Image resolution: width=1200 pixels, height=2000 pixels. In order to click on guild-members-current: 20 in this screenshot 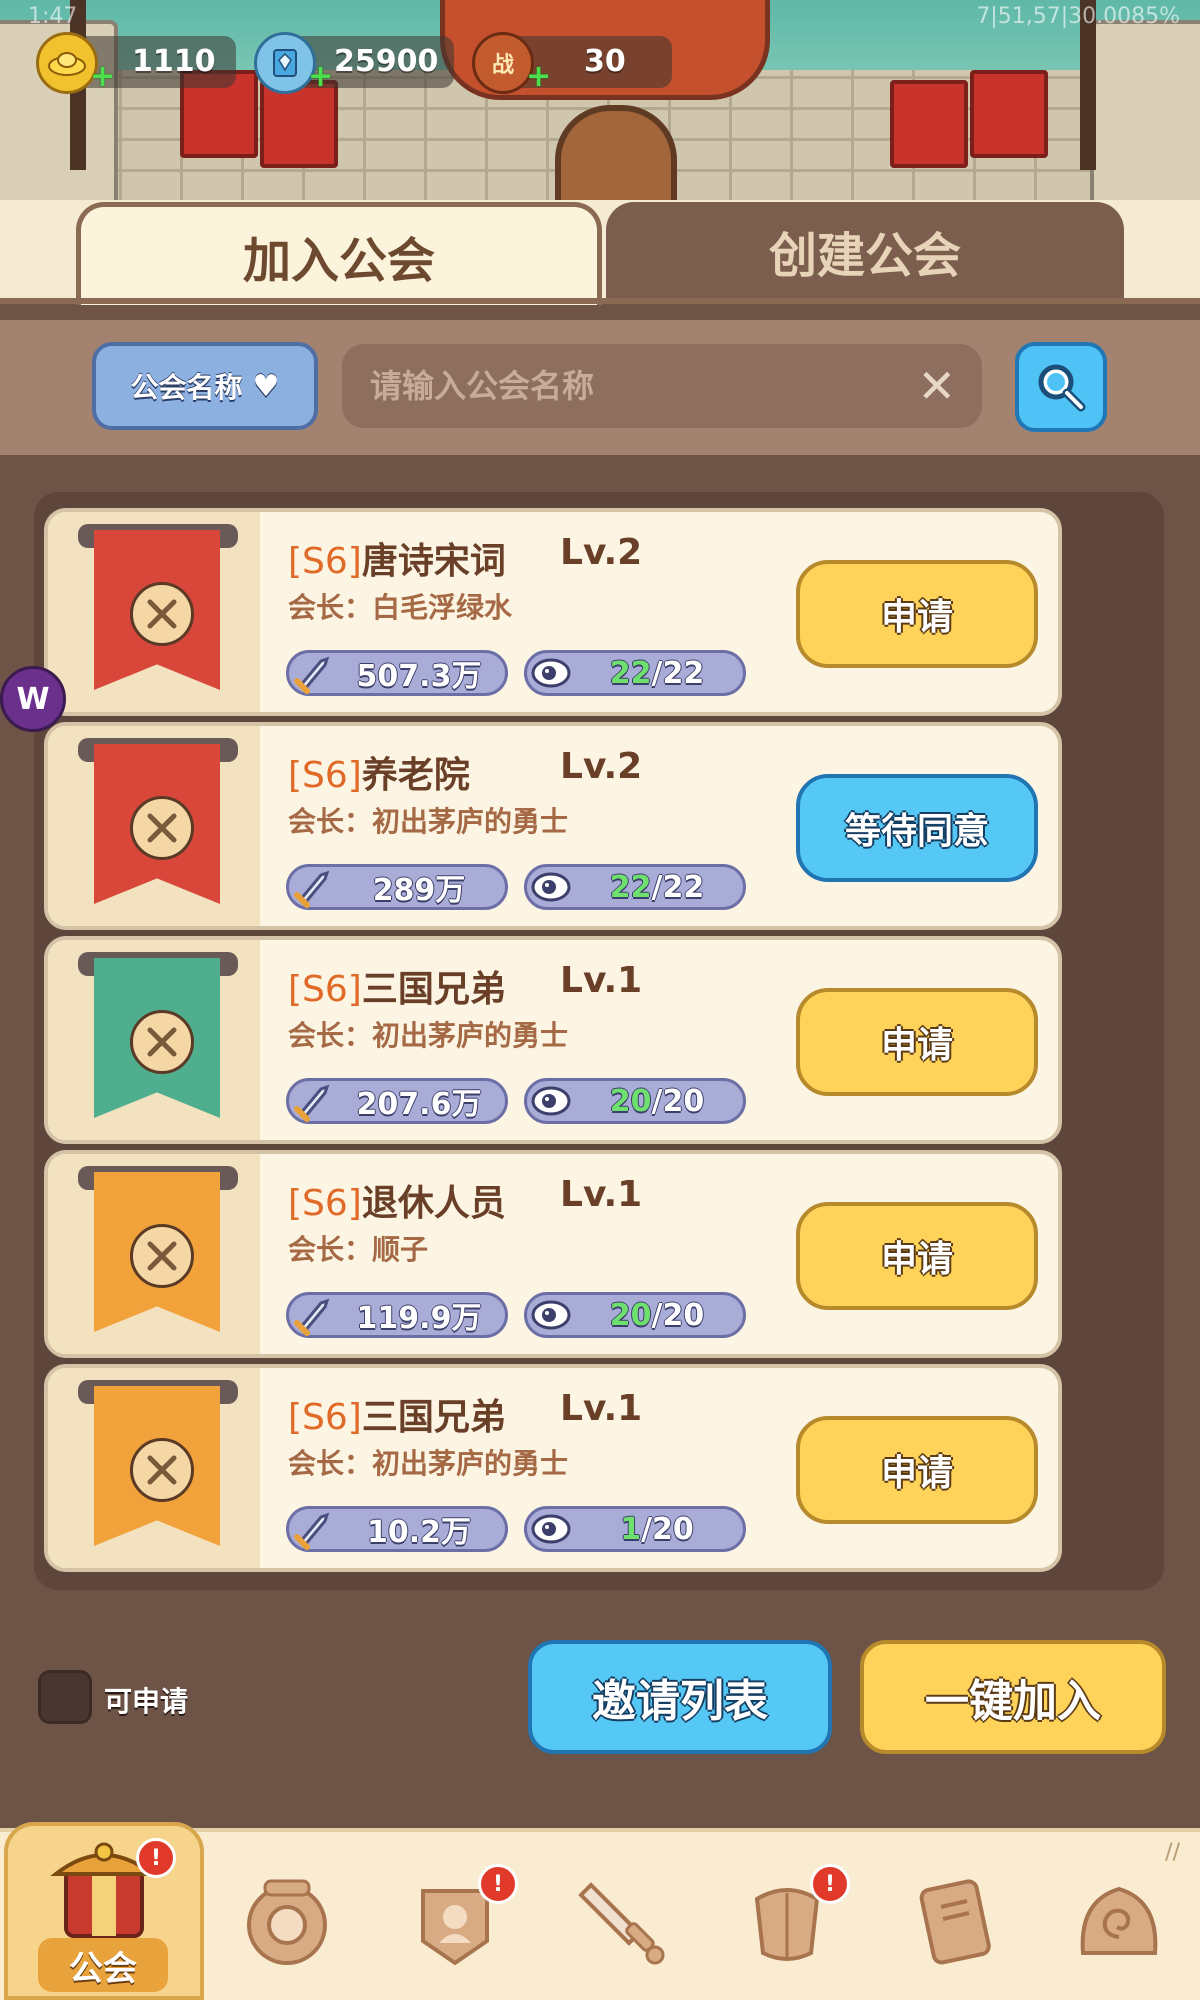, I will do `click(630, 1101)`.